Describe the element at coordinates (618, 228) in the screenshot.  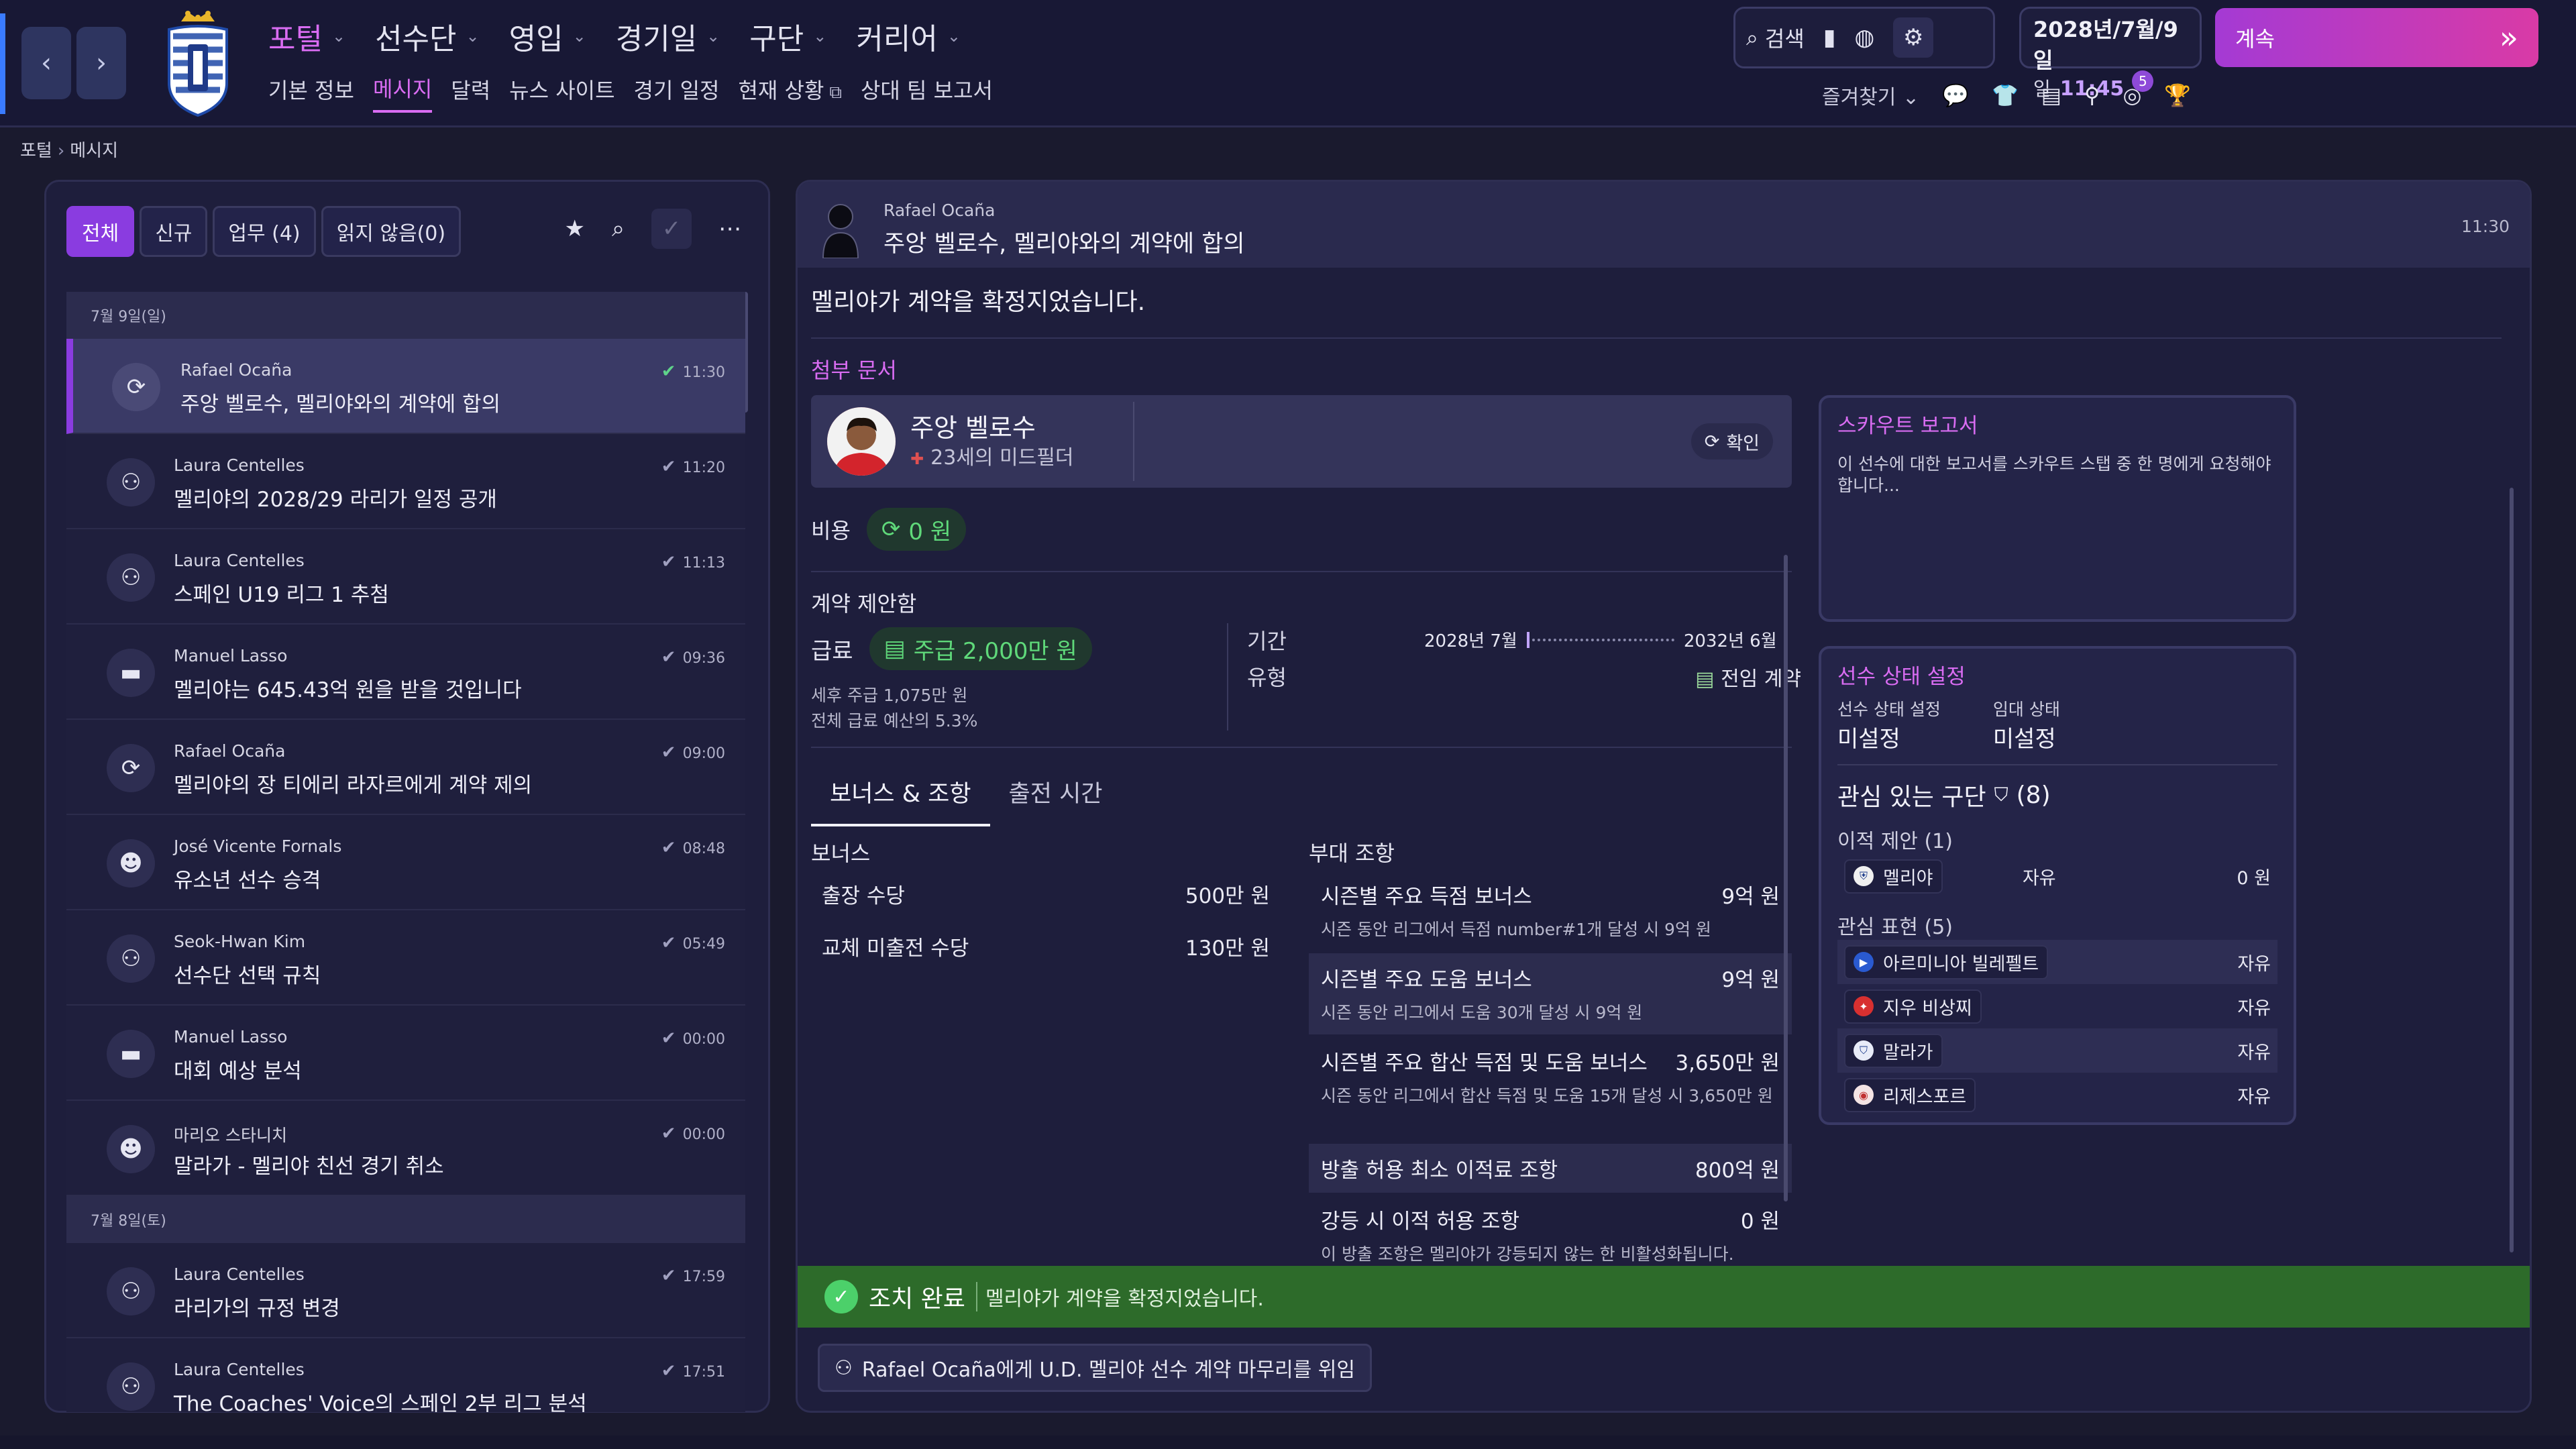
I see `search-icon: ⌕` at that location.